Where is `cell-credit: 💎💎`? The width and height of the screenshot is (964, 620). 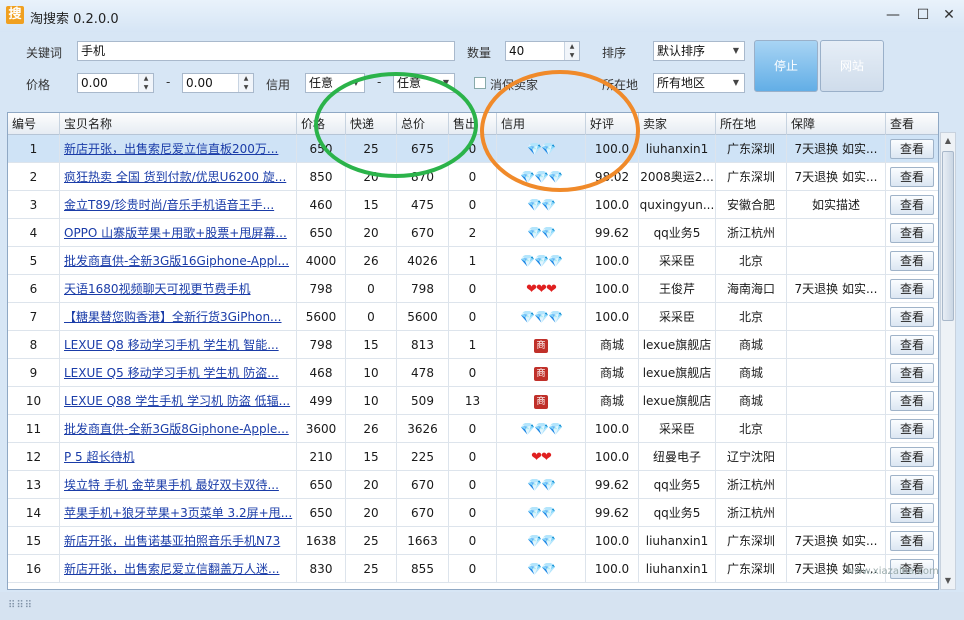
cell-credit: 💎💎 is located at coordinates (541, 149).